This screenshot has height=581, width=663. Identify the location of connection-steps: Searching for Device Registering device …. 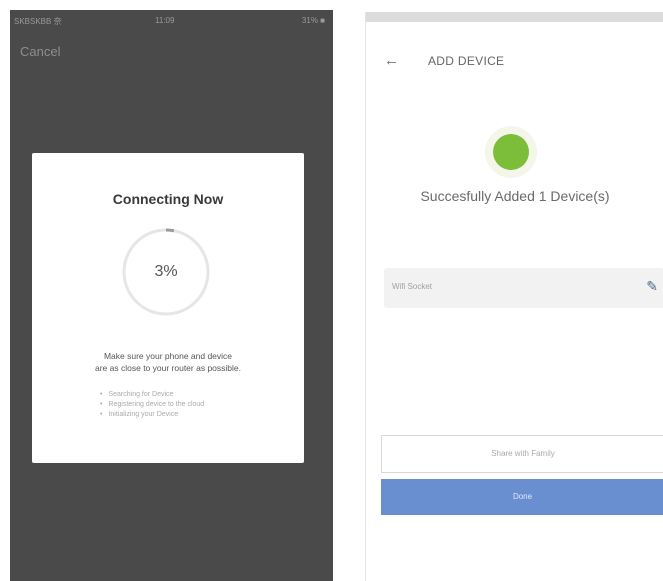
(152, 405).